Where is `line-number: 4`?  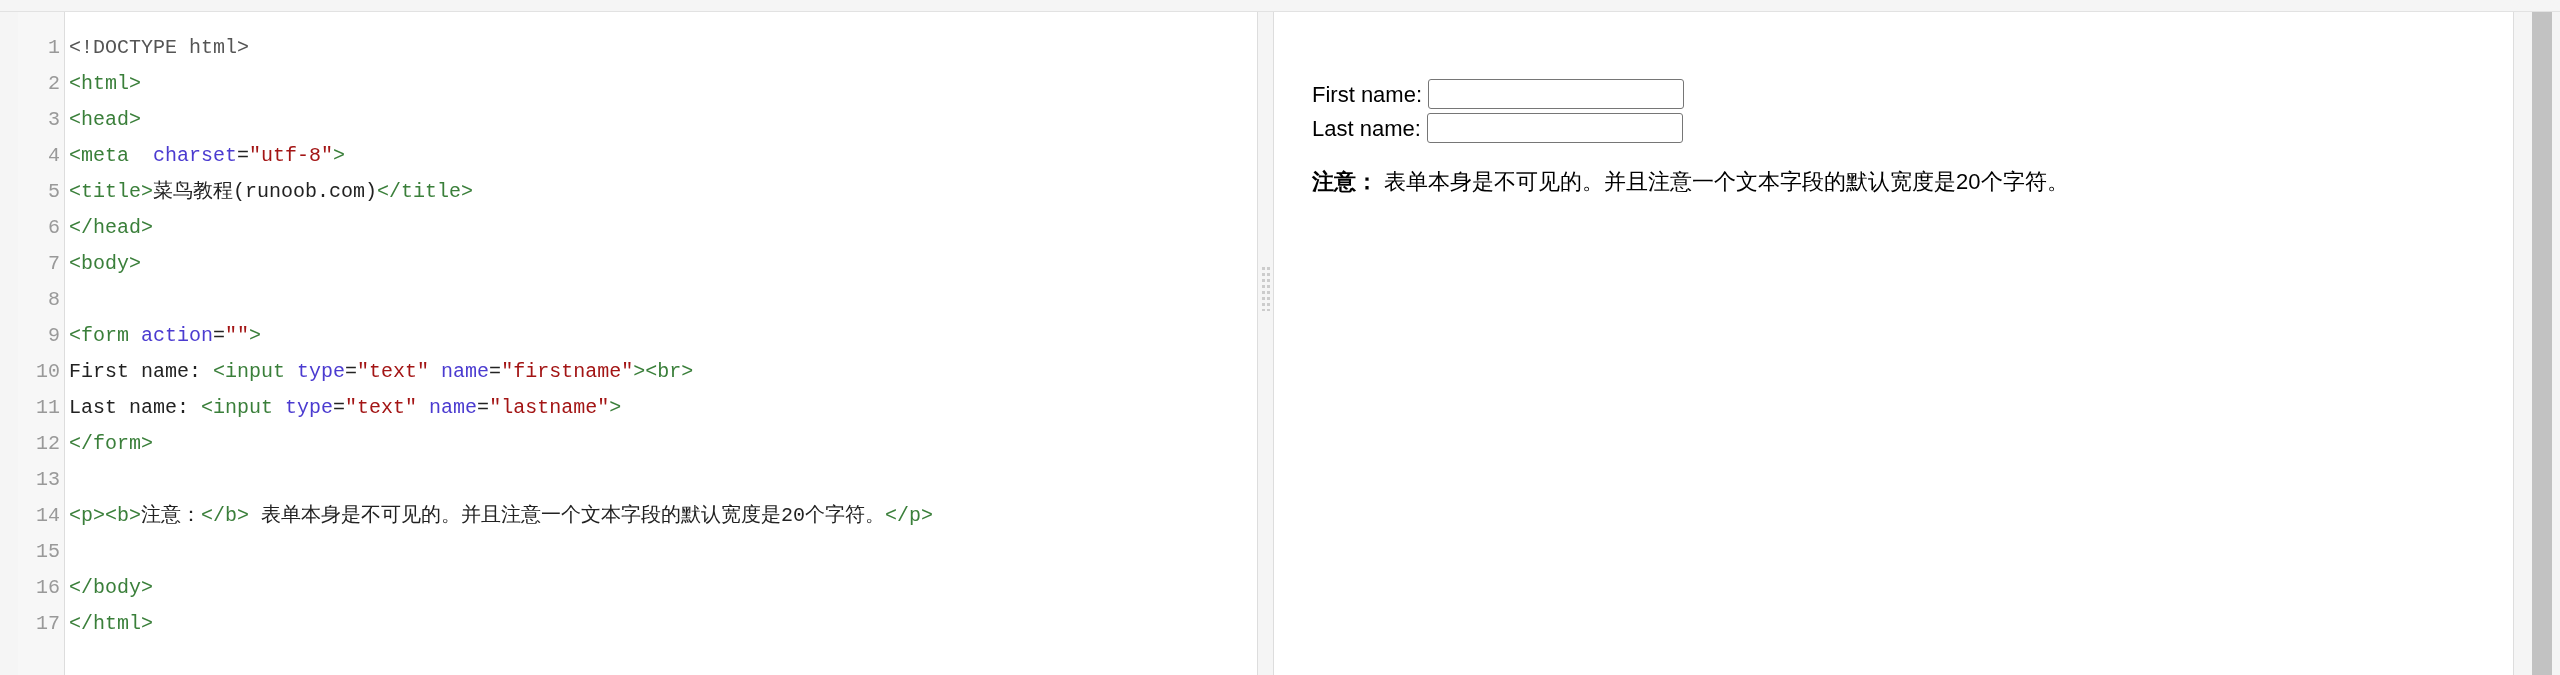
line-number: 4 is located at coordinates (54, 156).